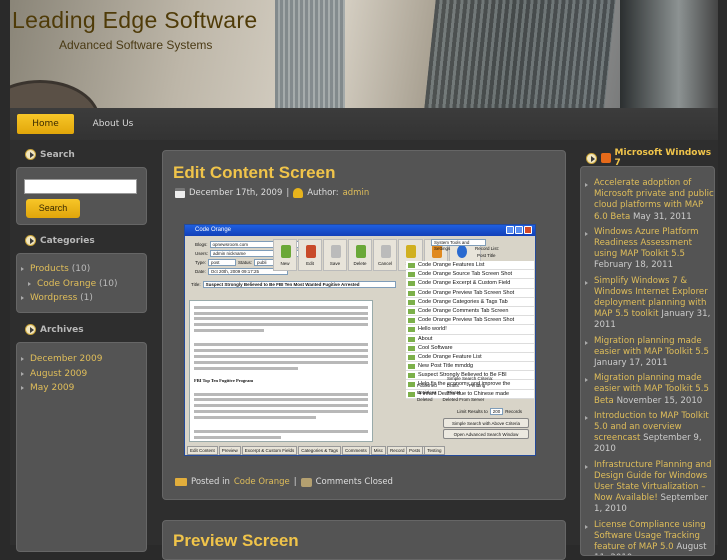 Image resolution: width=727 pixels, height=560 pixels. What do you see at coordinates (528, 230) in the screenshot?
I see `close-icon` at bounding box center [528, 230].